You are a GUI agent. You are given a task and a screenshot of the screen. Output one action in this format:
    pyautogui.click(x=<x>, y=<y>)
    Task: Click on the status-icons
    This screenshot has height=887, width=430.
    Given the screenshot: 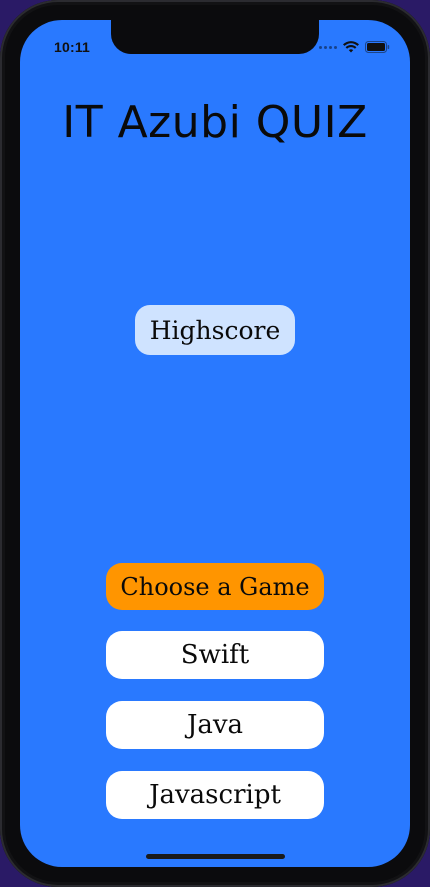 What is the action you would take?
    pyautogui.click(x=354, y=47)
    